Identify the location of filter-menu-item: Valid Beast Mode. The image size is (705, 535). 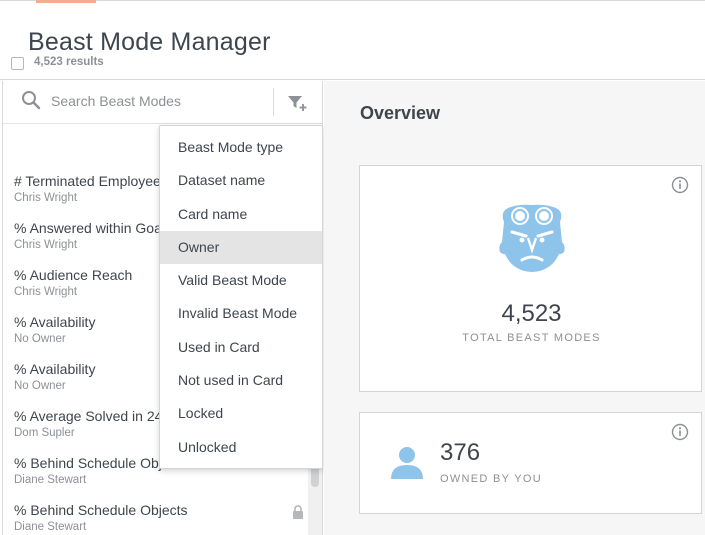
(241, 280).